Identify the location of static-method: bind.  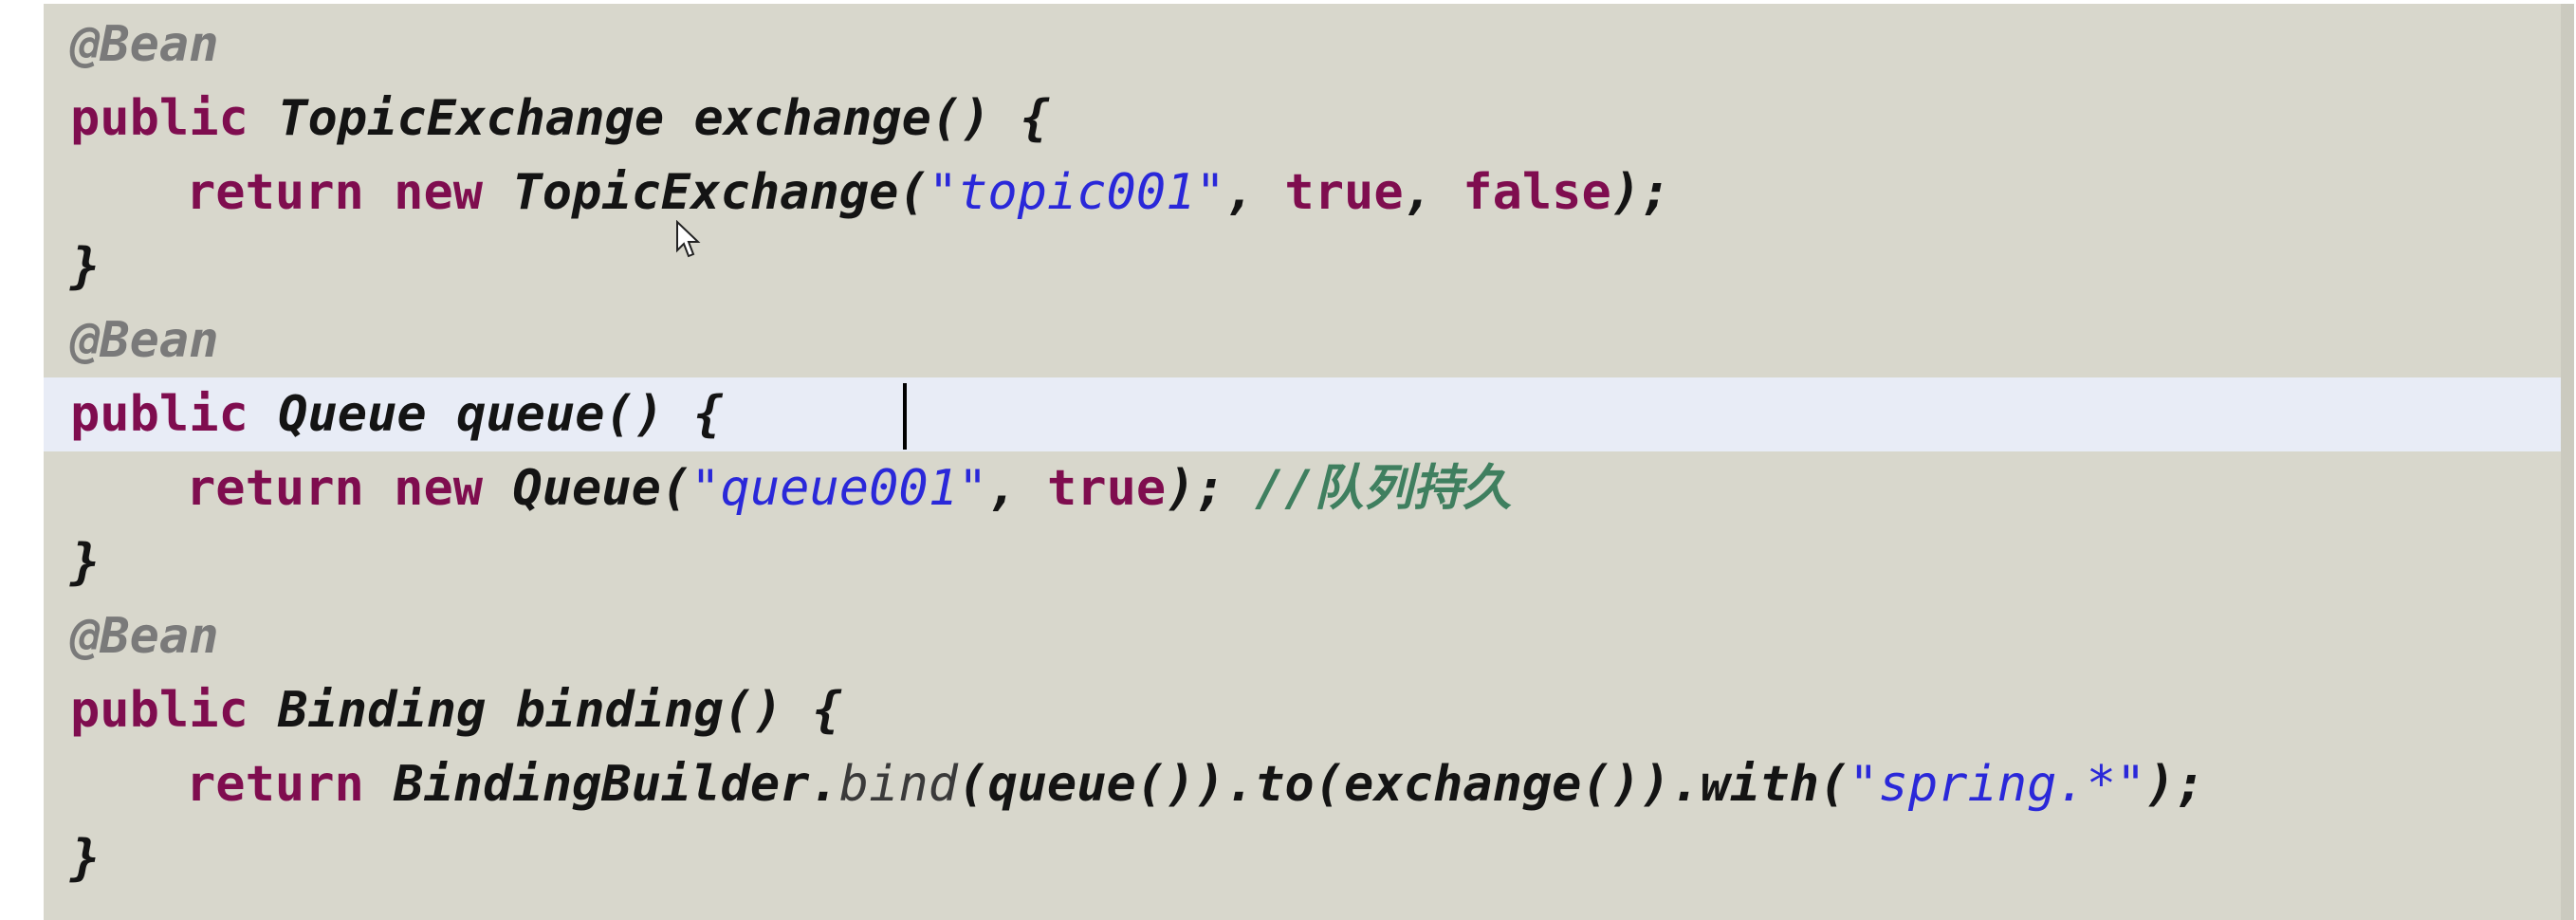
(898, 784).